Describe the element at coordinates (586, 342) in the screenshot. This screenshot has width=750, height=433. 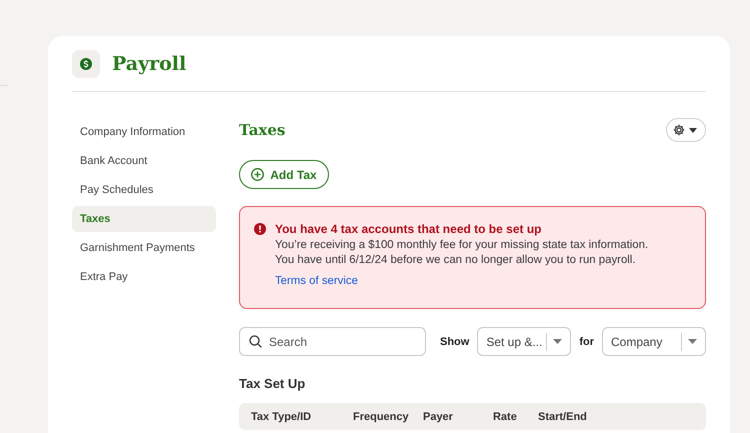
I see `for-label: for` at that location.